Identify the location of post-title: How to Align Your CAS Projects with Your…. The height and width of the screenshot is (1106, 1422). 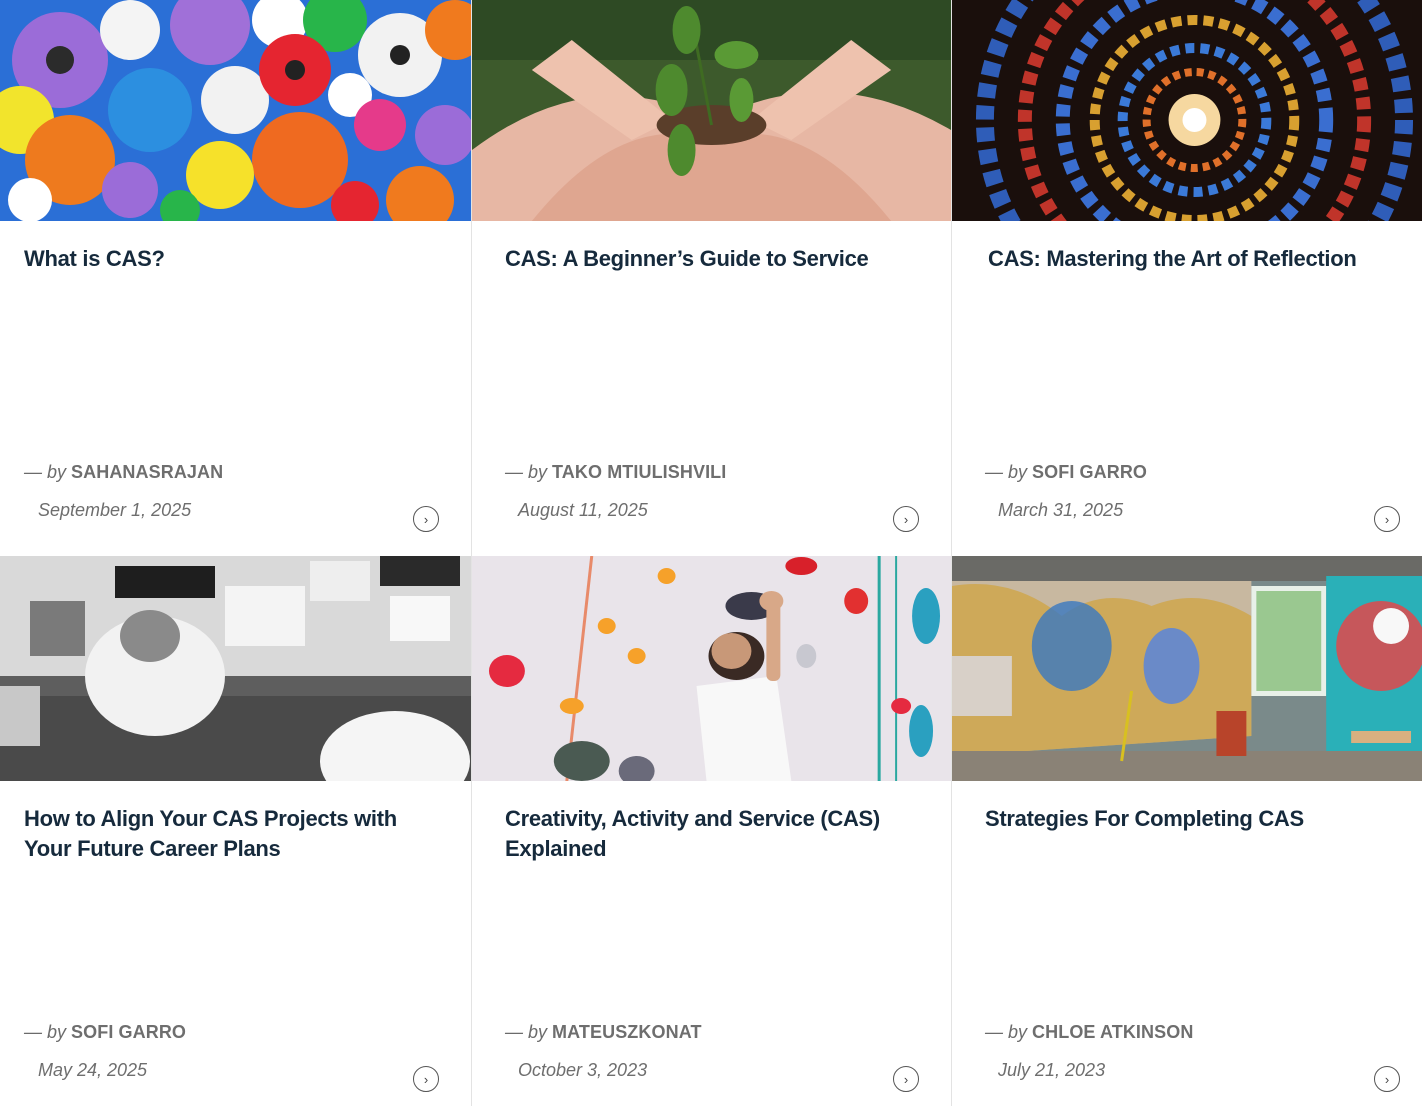
(234, 834).